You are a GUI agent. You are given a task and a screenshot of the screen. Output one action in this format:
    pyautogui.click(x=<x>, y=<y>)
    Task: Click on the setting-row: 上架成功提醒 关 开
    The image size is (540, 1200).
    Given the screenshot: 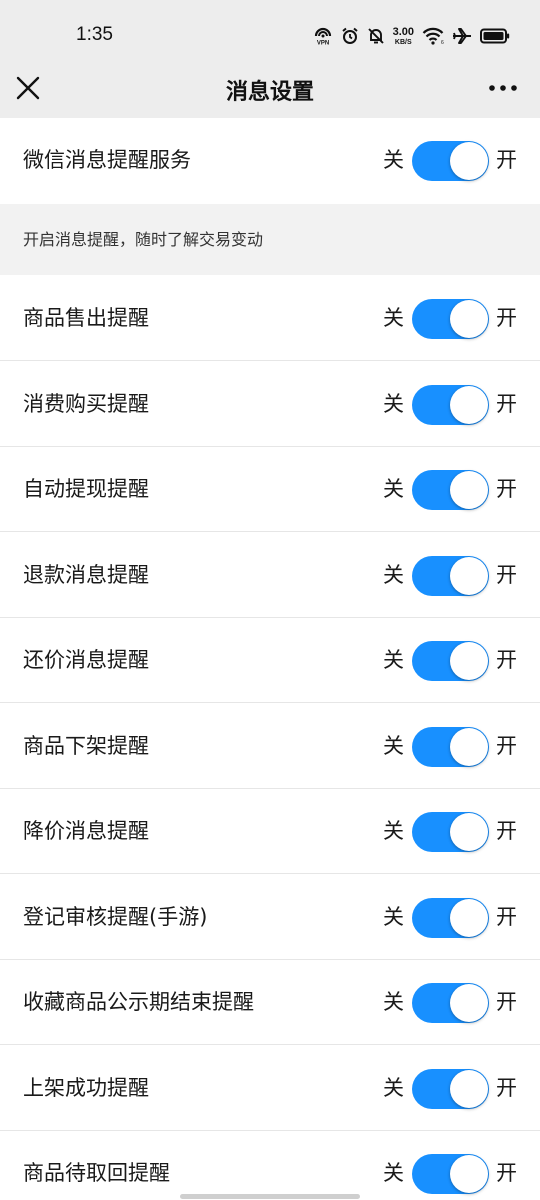 What is the action you would take?
    pyautogui.click(x=270, y=1088)
    